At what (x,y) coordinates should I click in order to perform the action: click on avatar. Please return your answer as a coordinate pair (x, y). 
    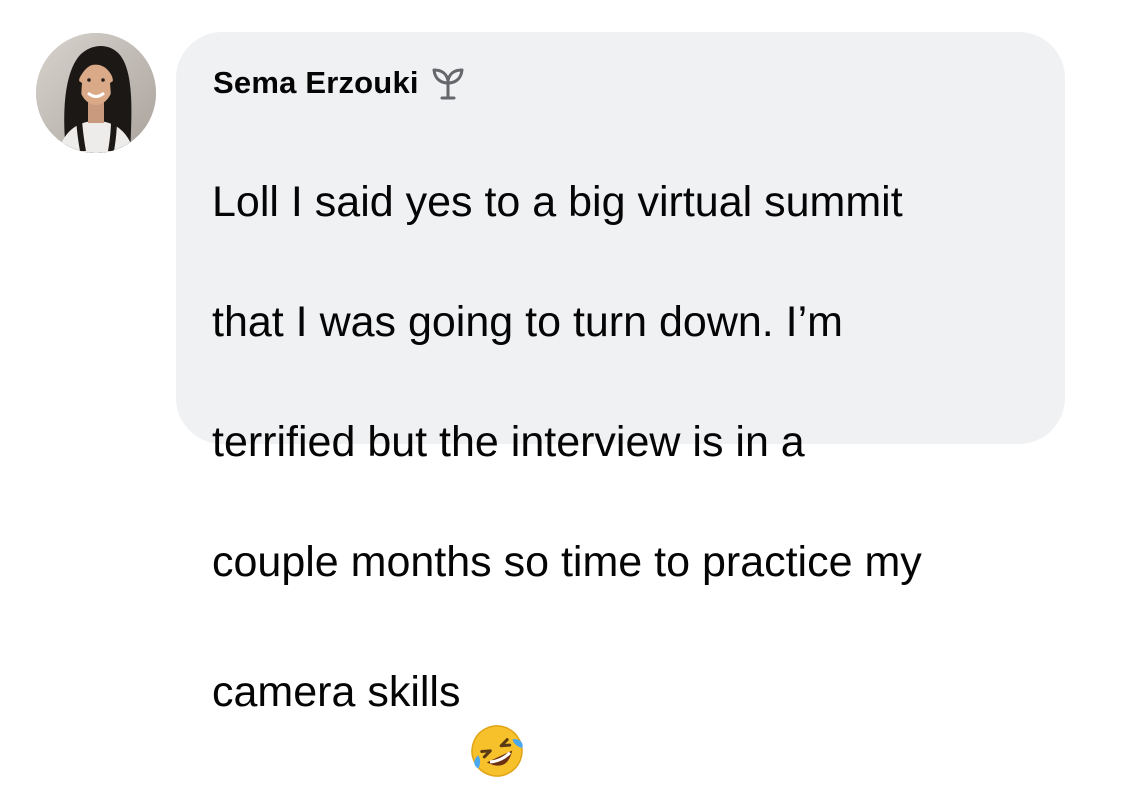
    Looking at the image, I should click on (96, 93).